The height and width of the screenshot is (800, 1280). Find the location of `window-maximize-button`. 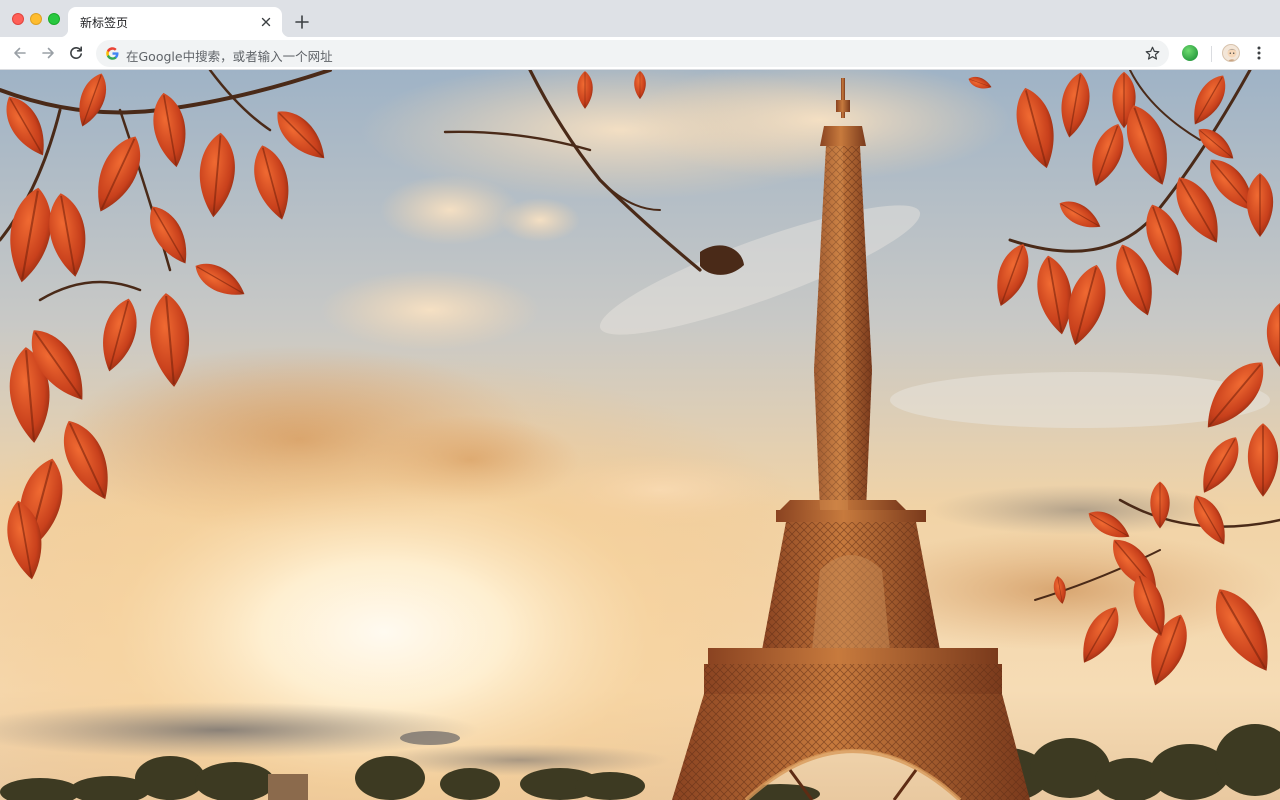

window-maximize-button is located at coordinates (54, 19).